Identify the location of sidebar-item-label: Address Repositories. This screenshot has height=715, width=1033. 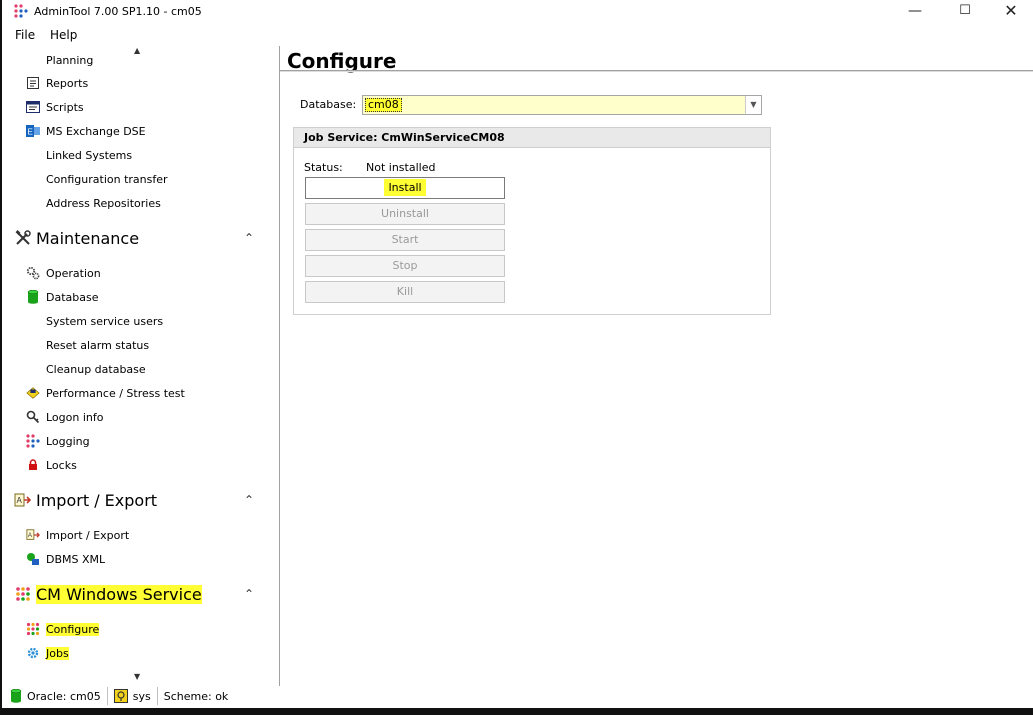
(103, 203).